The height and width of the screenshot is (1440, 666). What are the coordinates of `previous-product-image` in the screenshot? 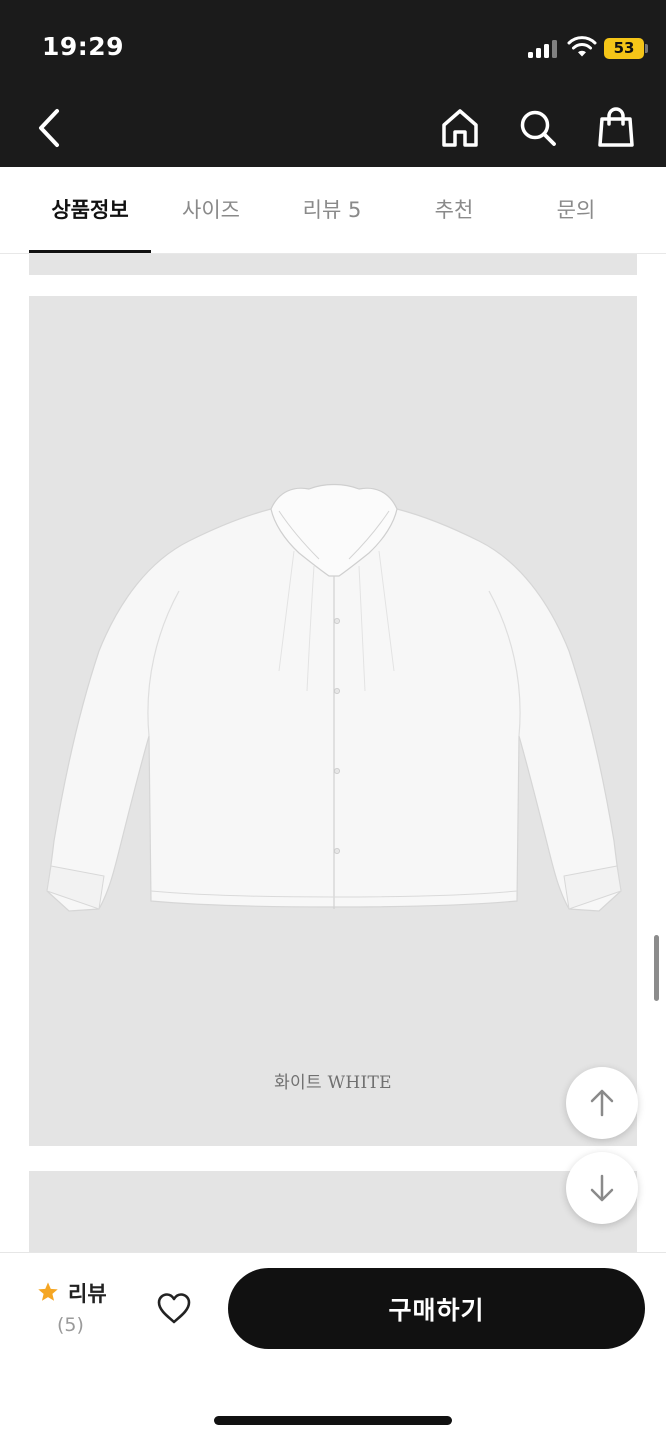 It's located at (333, 264).